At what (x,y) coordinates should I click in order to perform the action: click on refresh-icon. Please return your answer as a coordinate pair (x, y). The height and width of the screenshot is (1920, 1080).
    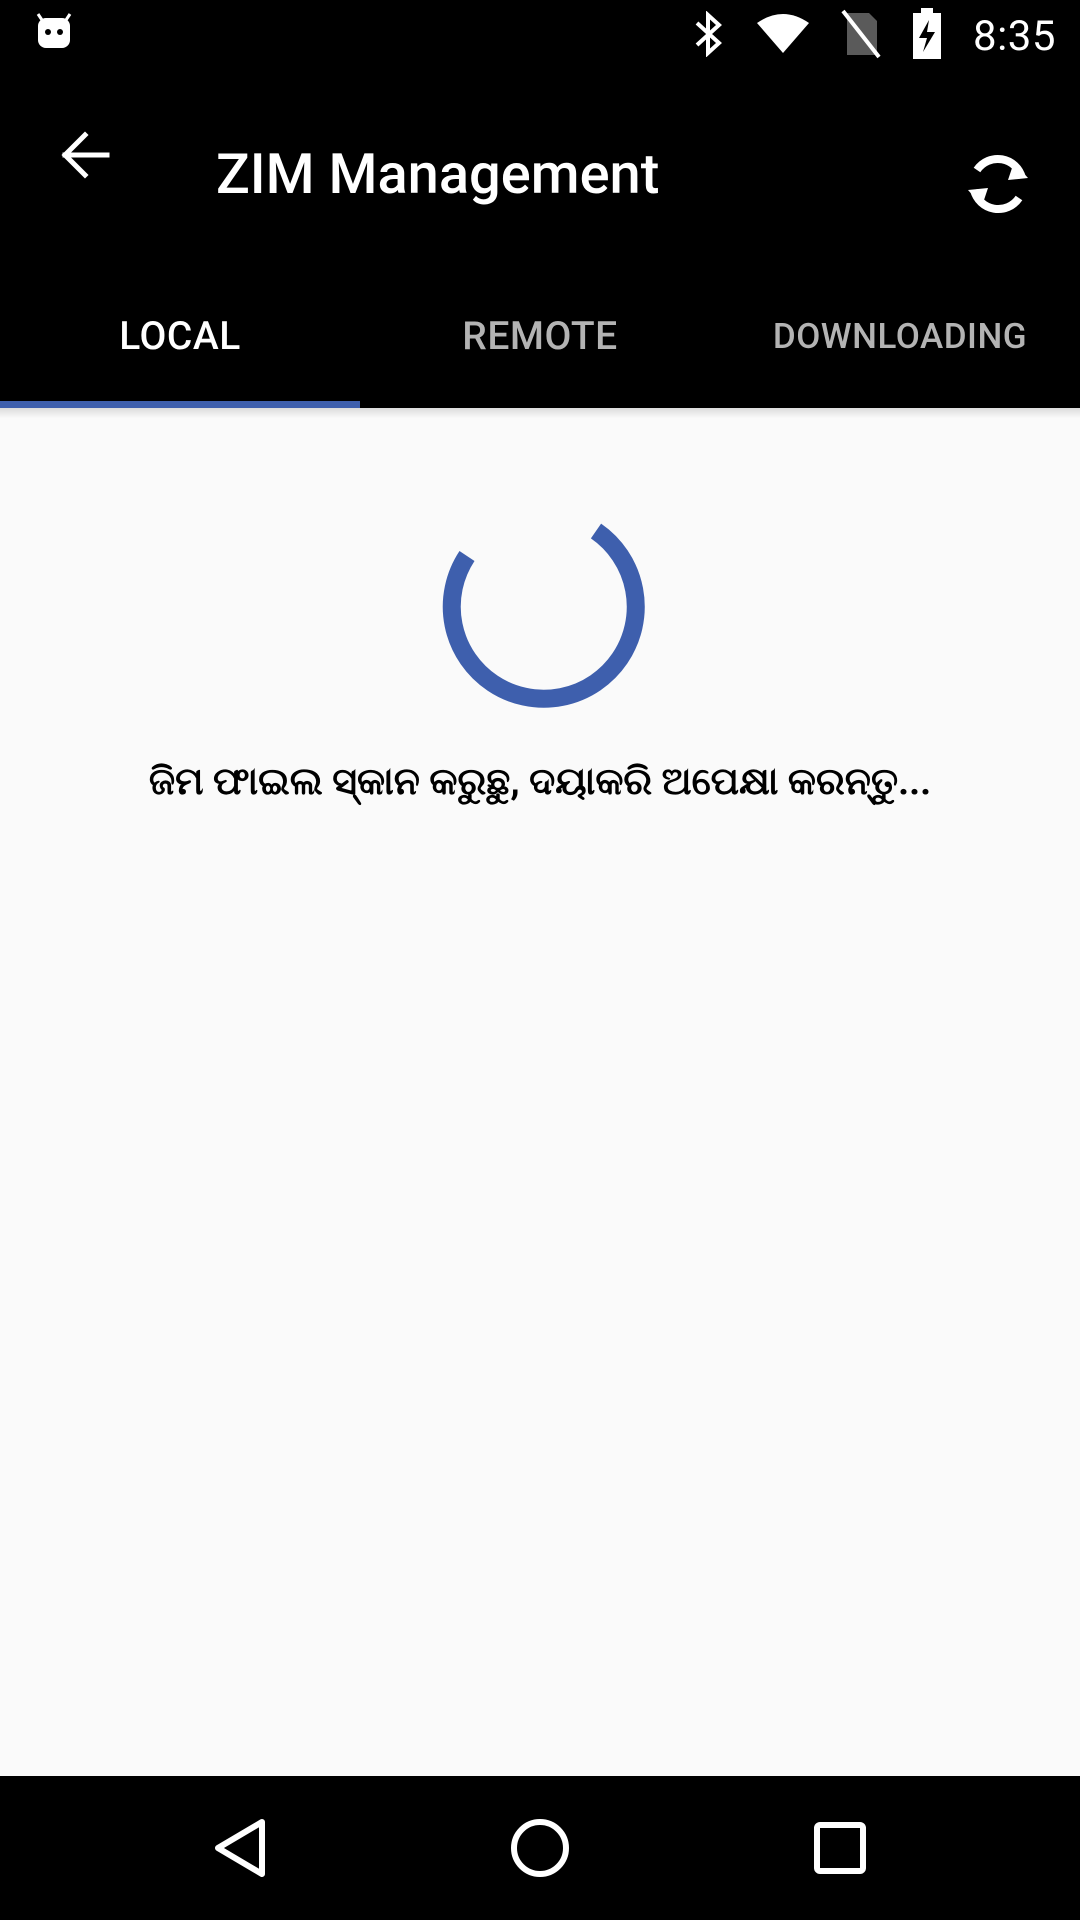
    Looking at the image, I should click on (998, 186).